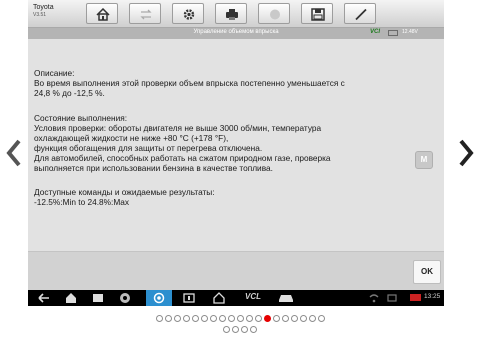  I want to click on settings-icon, so click(189, 14).